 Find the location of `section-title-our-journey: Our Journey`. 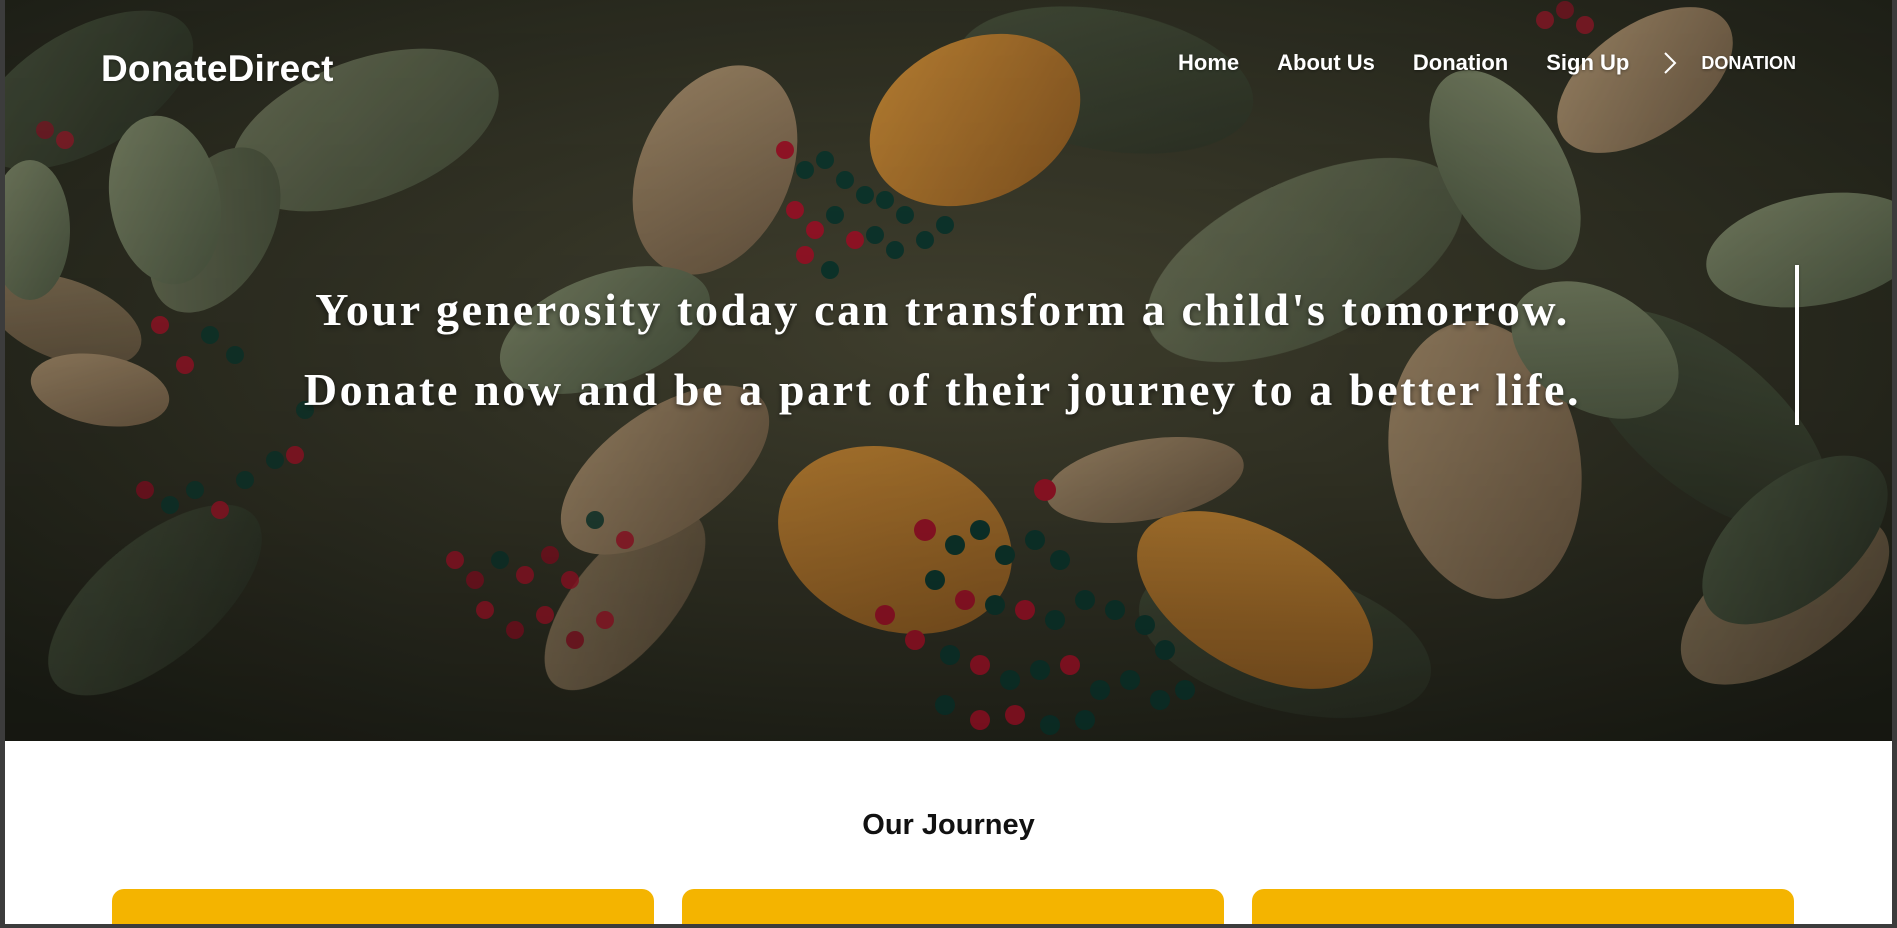

section-title-our-journey: Our Journey is located at coordinates (948, 825).